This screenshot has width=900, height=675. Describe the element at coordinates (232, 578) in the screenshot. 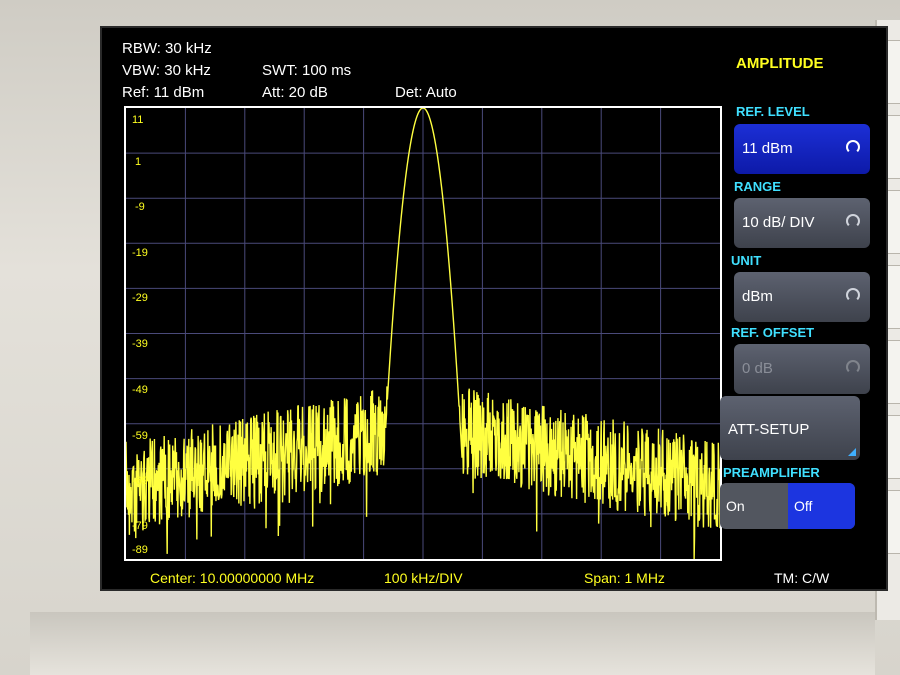

I see `center-frequency: Center: 10.00000000 MHz` at that location.